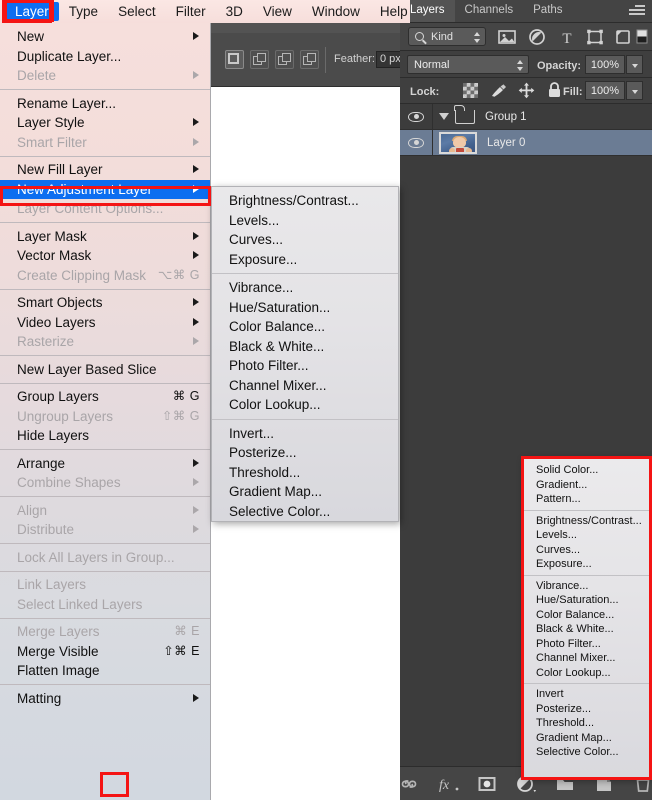 Image resolution: width=652 pixels, height=800 pixels. I want to click on menu-layer: Layer, so click(32, 11).